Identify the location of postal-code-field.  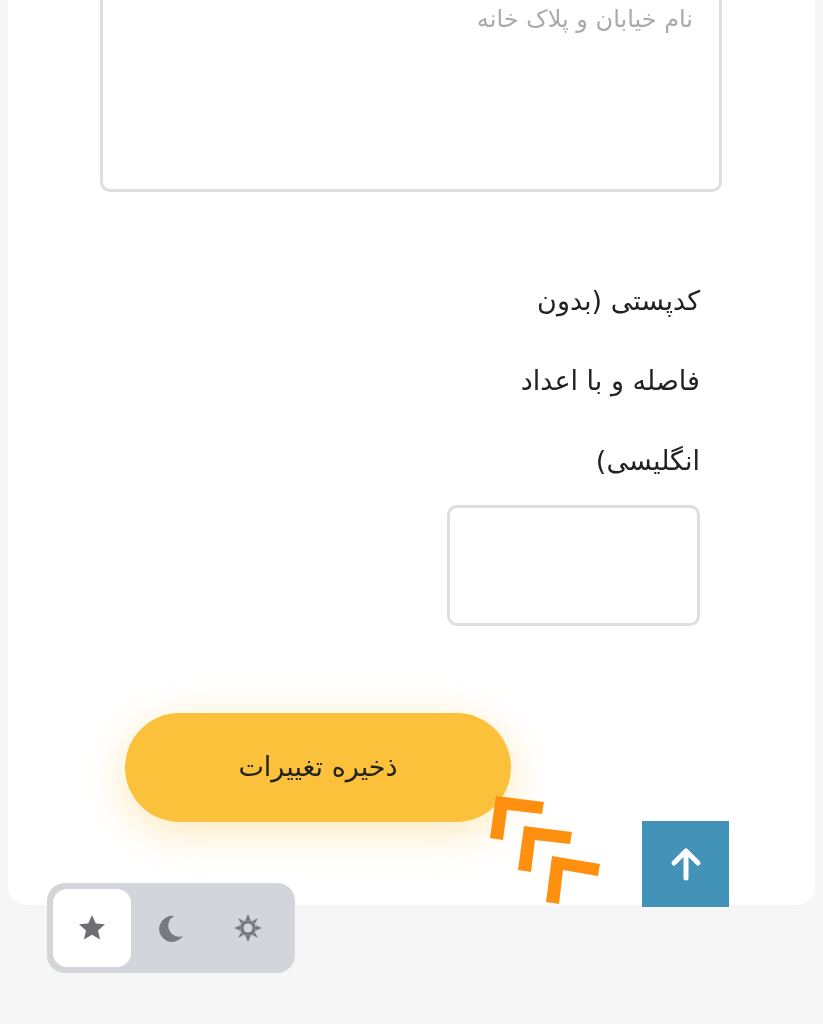
(573, 565).